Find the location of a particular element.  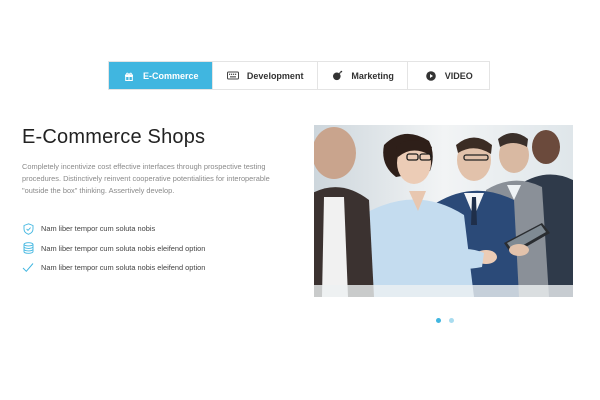

carousel-dots is located at coordinates (445, 320).